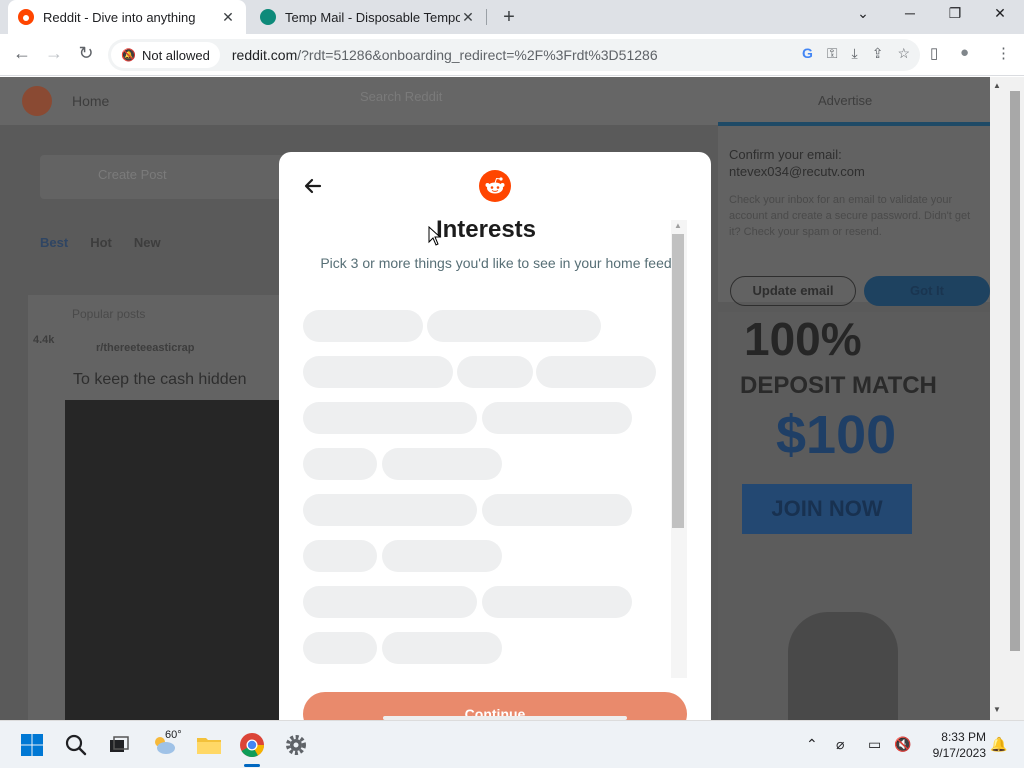 Image resolution: width=1024 pixels, height=768 pixels. I want to click on modal-title: Interests, so click(486, 229).